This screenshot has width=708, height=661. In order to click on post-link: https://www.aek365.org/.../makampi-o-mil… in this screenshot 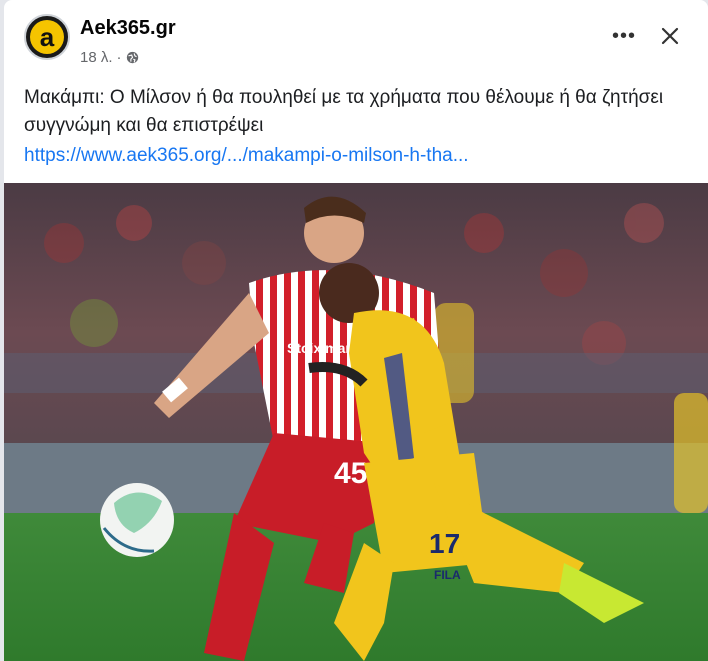, I will do `click(246, 156)`.